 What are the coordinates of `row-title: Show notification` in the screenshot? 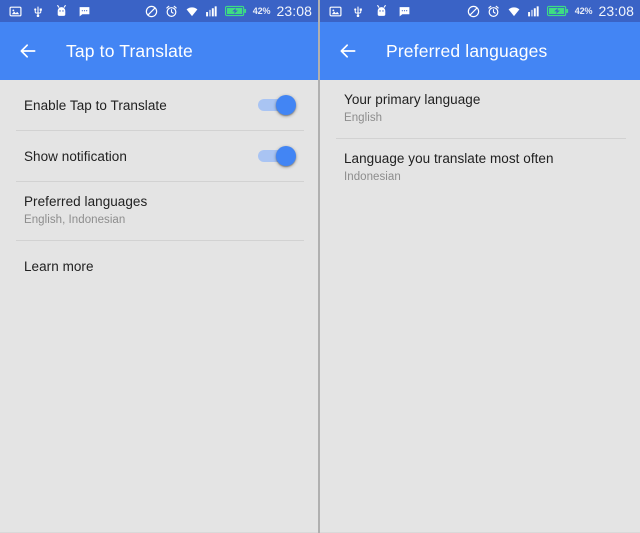 It's located at (75, 156).